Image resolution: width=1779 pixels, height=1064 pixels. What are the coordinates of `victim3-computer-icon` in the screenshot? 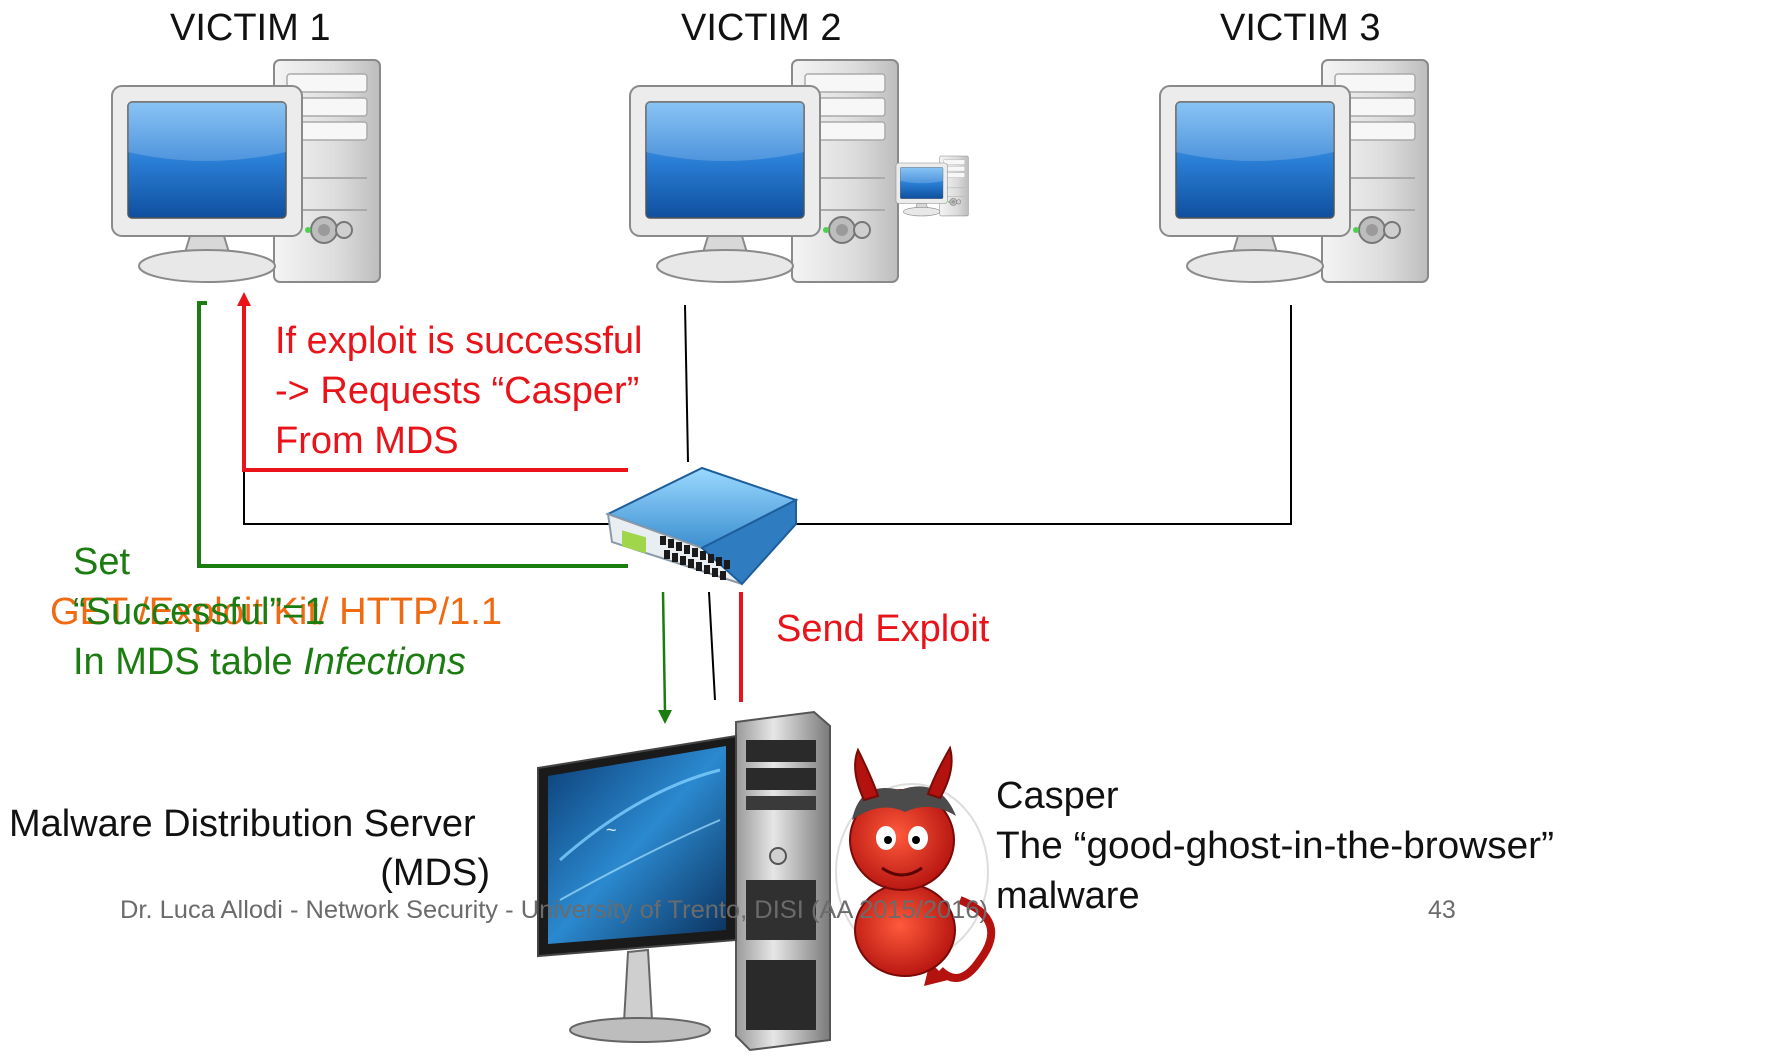 It's located at (1294, 171).